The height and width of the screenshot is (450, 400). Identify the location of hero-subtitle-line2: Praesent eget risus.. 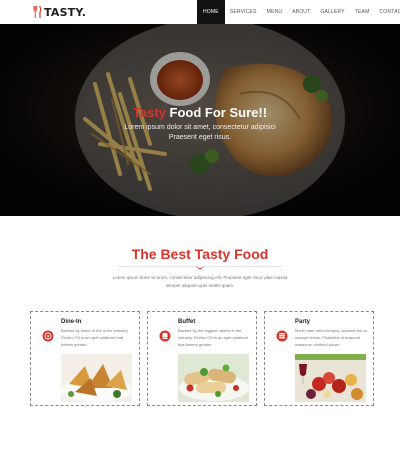
(200, 137).